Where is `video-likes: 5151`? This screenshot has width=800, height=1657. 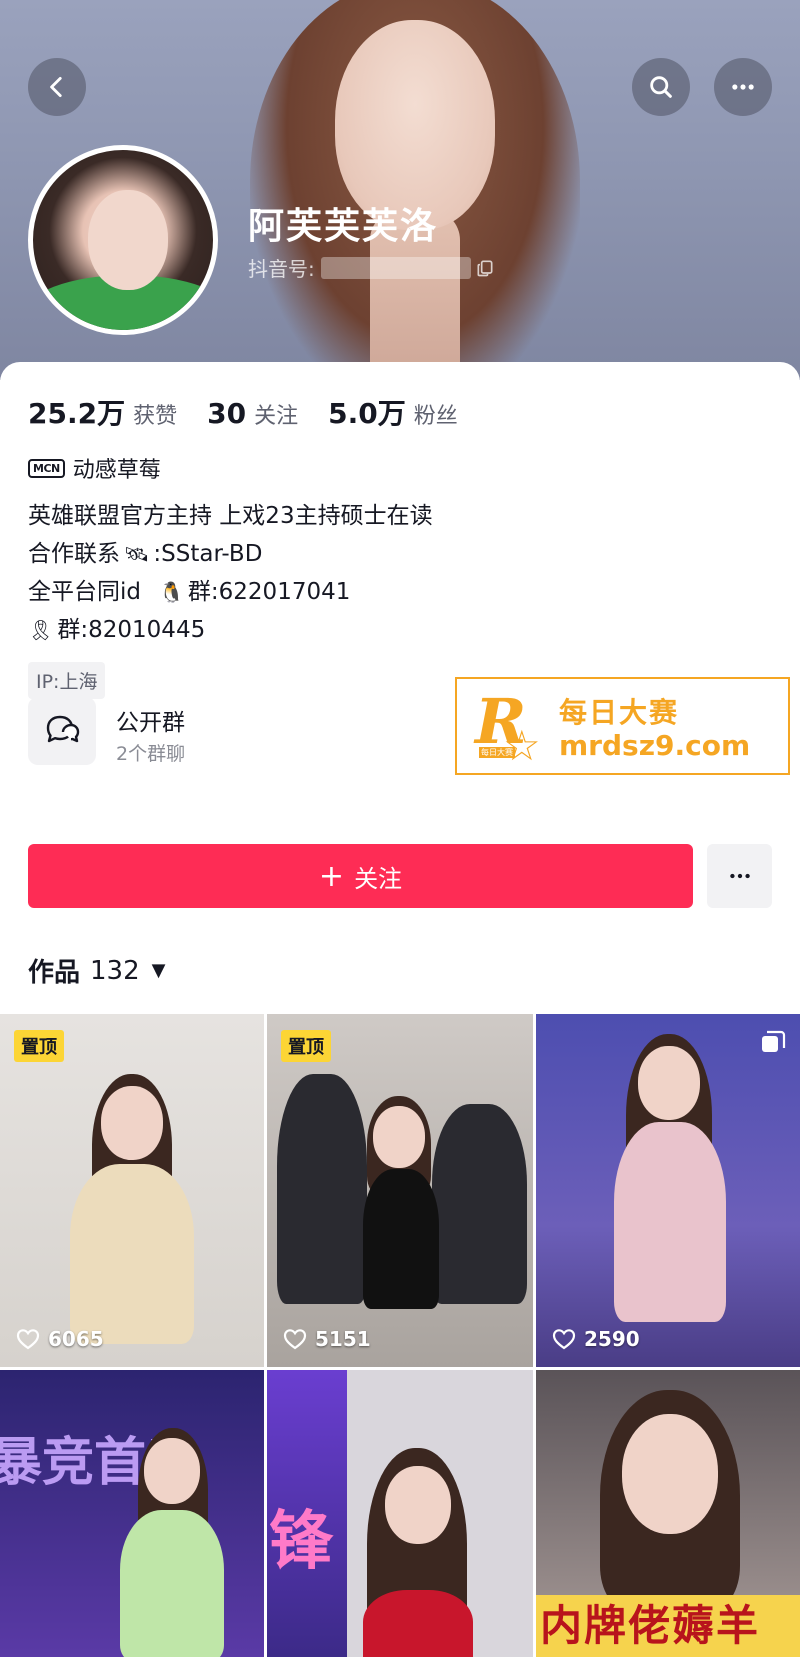 video-likes: 5151 is located at coordinates (327, 1339).